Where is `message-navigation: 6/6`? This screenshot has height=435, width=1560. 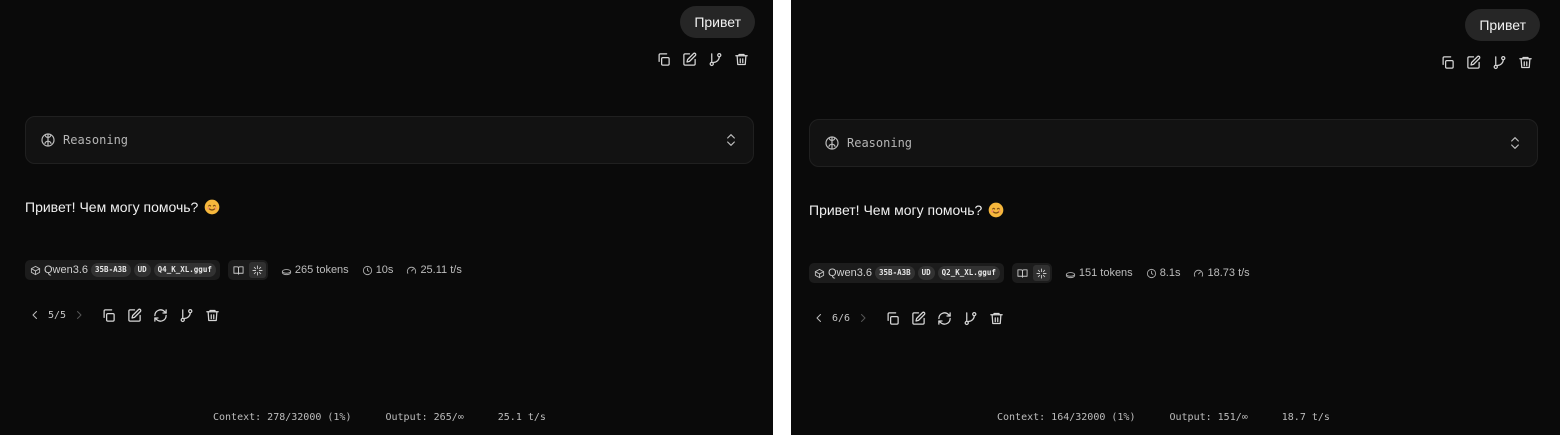 message-navigation: 6/6 is located at coordinates (908, 318).